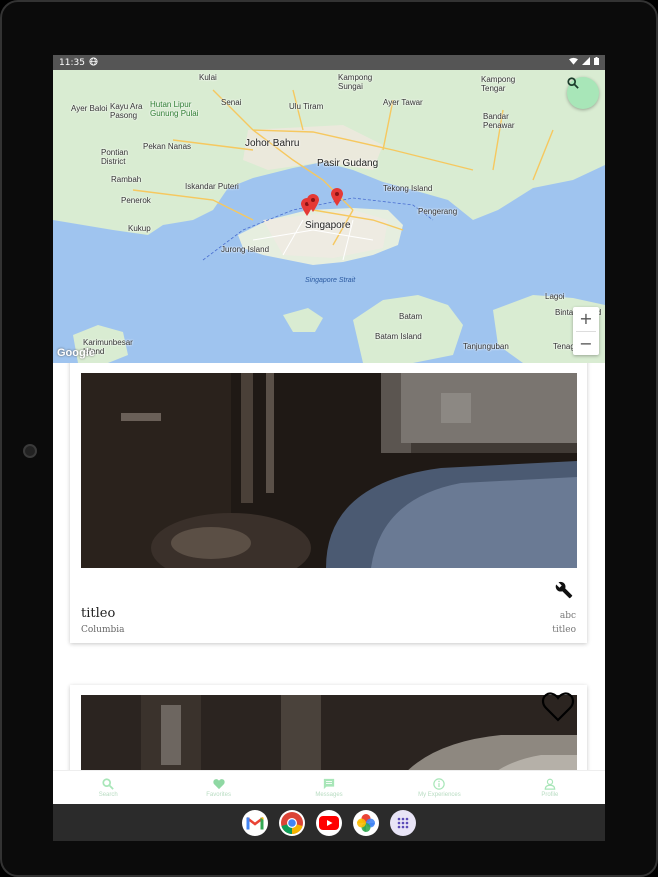 The image size is (658, 877). Describe the element at coordinates (306, 106) in the screenshot. I see `map-label-ulu-tiram: Ulu Tiram` at that location.